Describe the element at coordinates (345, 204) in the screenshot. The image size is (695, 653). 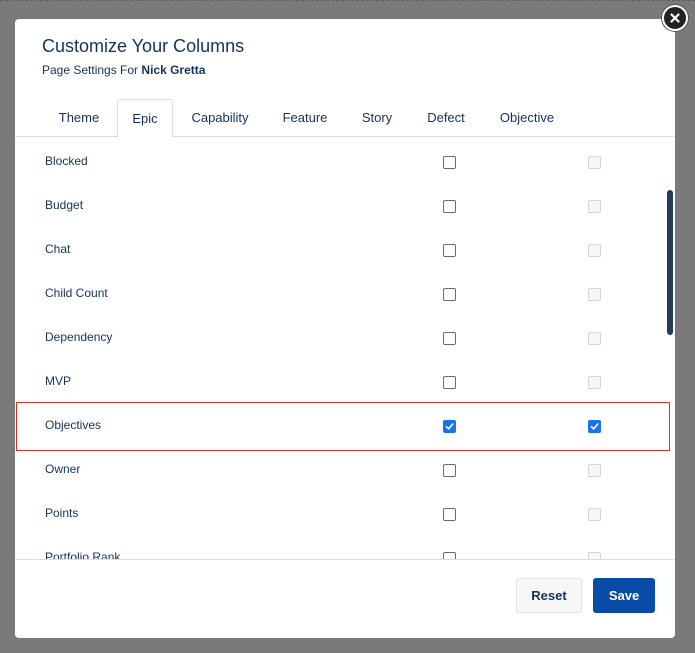
I see `column-row: Budget` at that location.